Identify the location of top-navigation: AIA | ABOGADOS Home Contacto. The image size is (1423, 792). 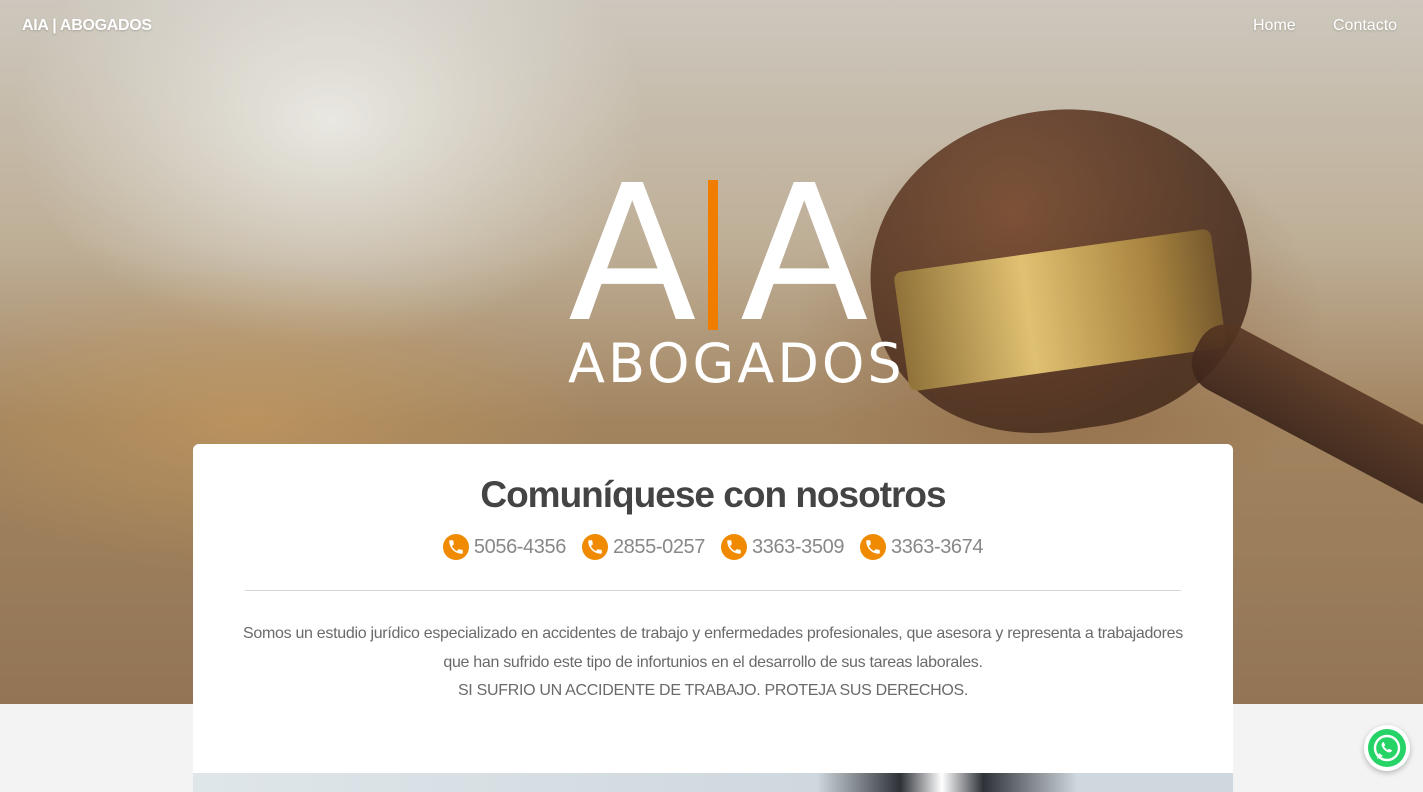
(711, 28).